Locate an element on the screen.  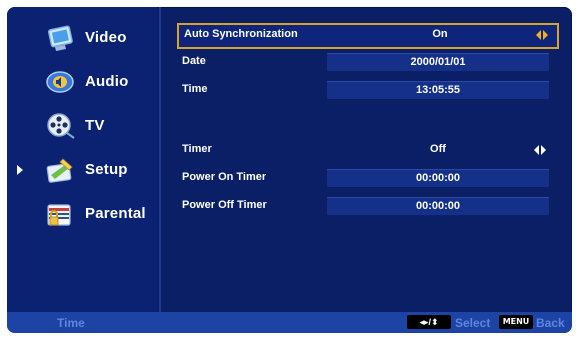
sidebar-divider is located at coordinates (160, 159).